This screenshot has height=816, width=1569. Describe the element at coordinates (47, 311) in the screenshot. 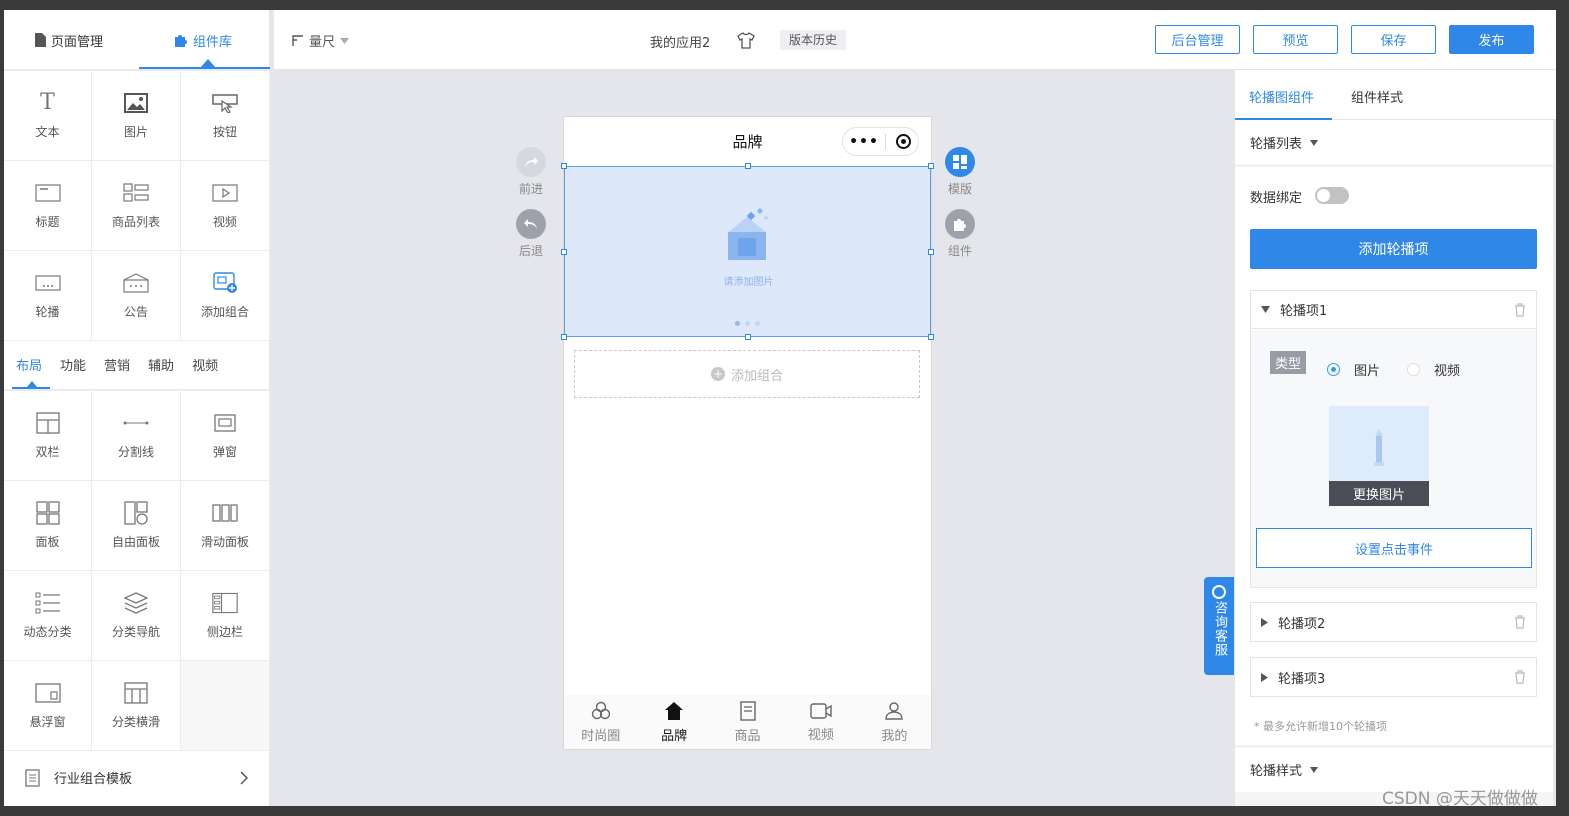

I see `component-label: 轮播` at that location.